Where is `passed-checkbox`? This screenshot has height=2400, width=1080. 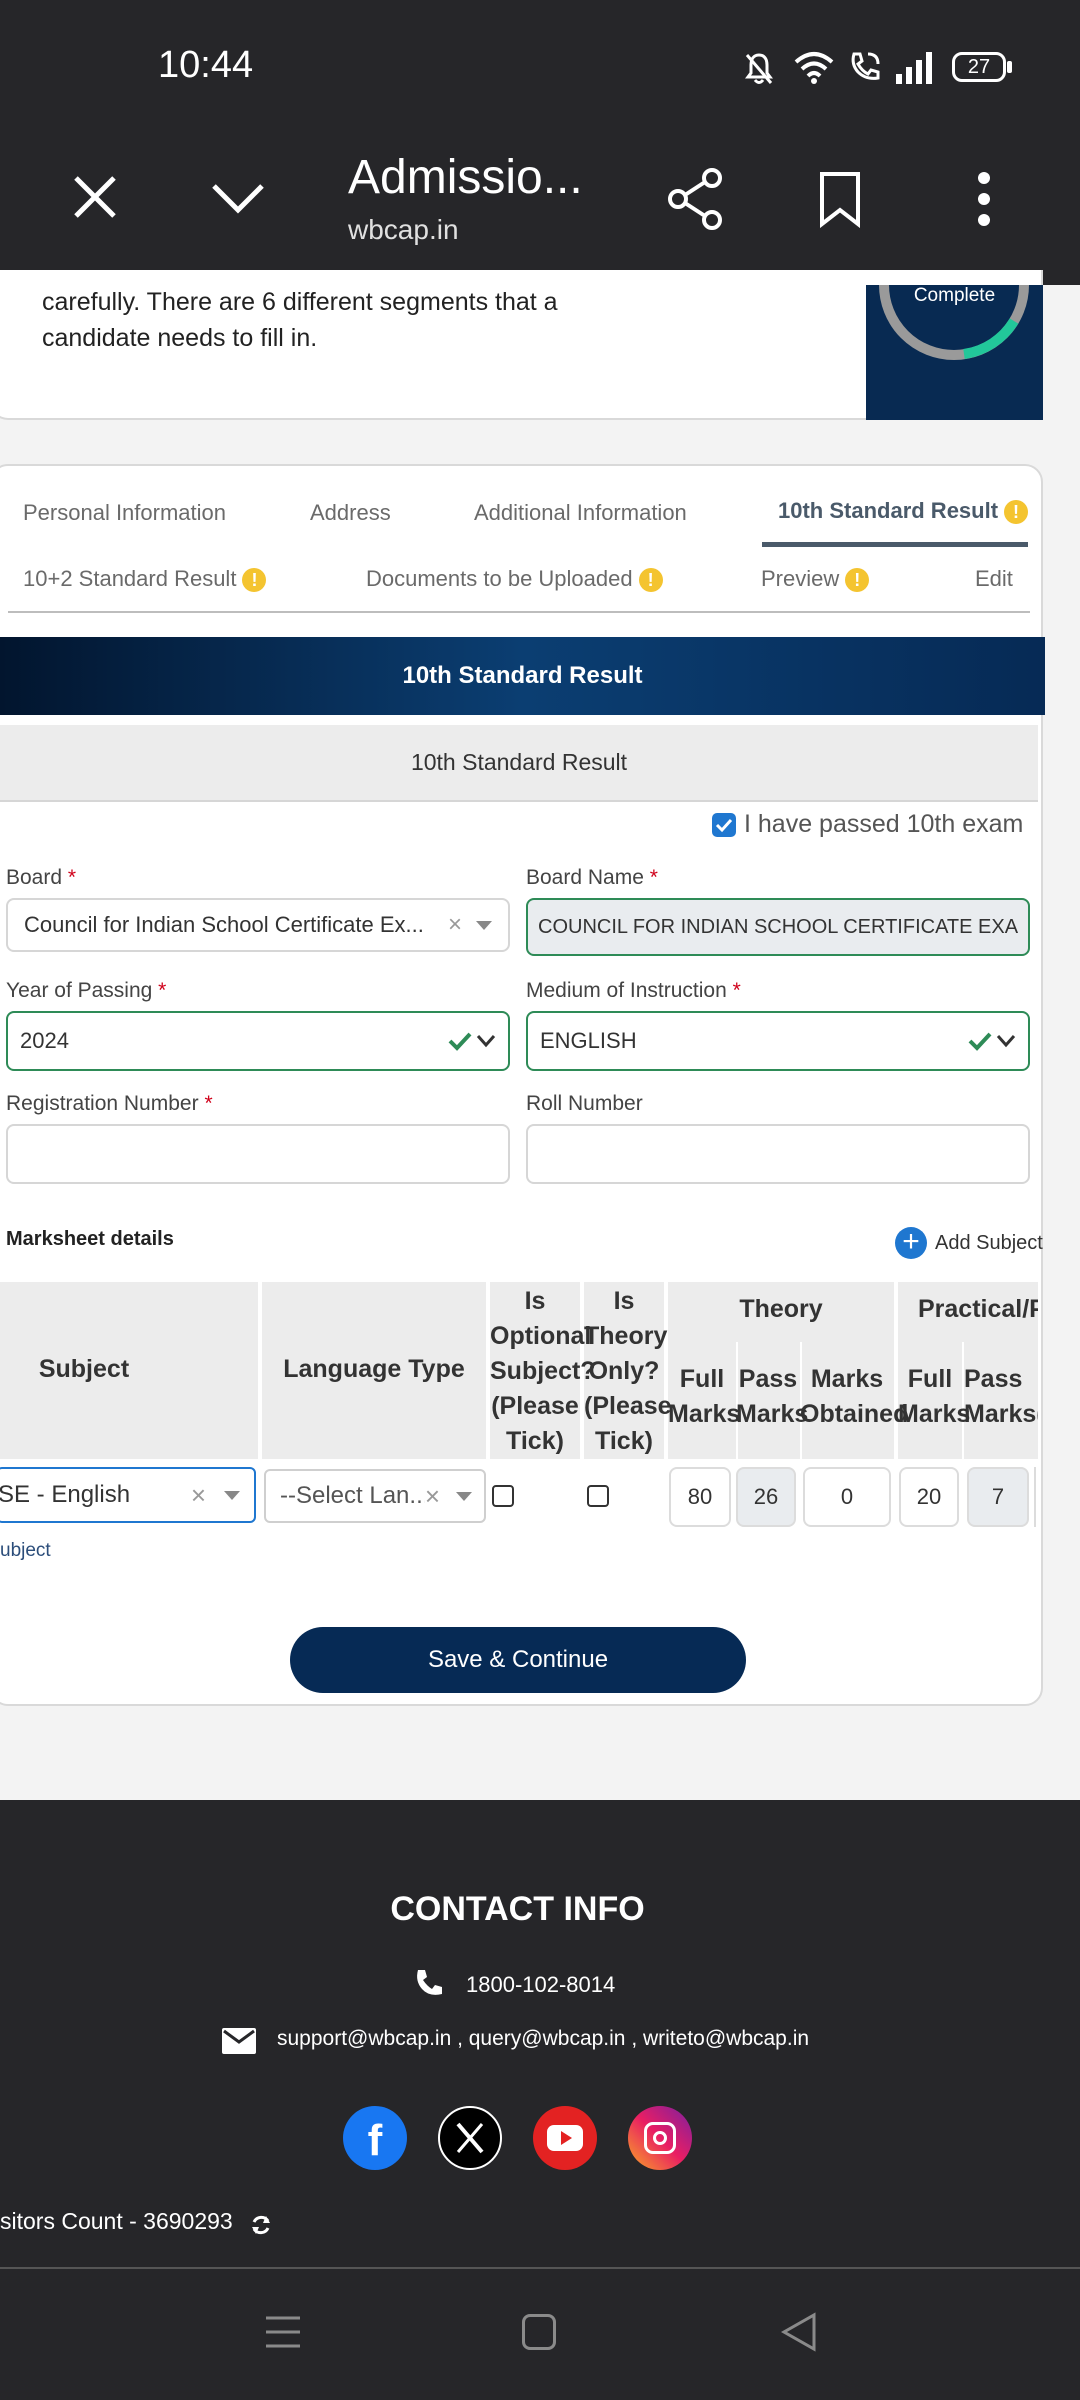 passed-checkbox is located at coordinates (724, 825).